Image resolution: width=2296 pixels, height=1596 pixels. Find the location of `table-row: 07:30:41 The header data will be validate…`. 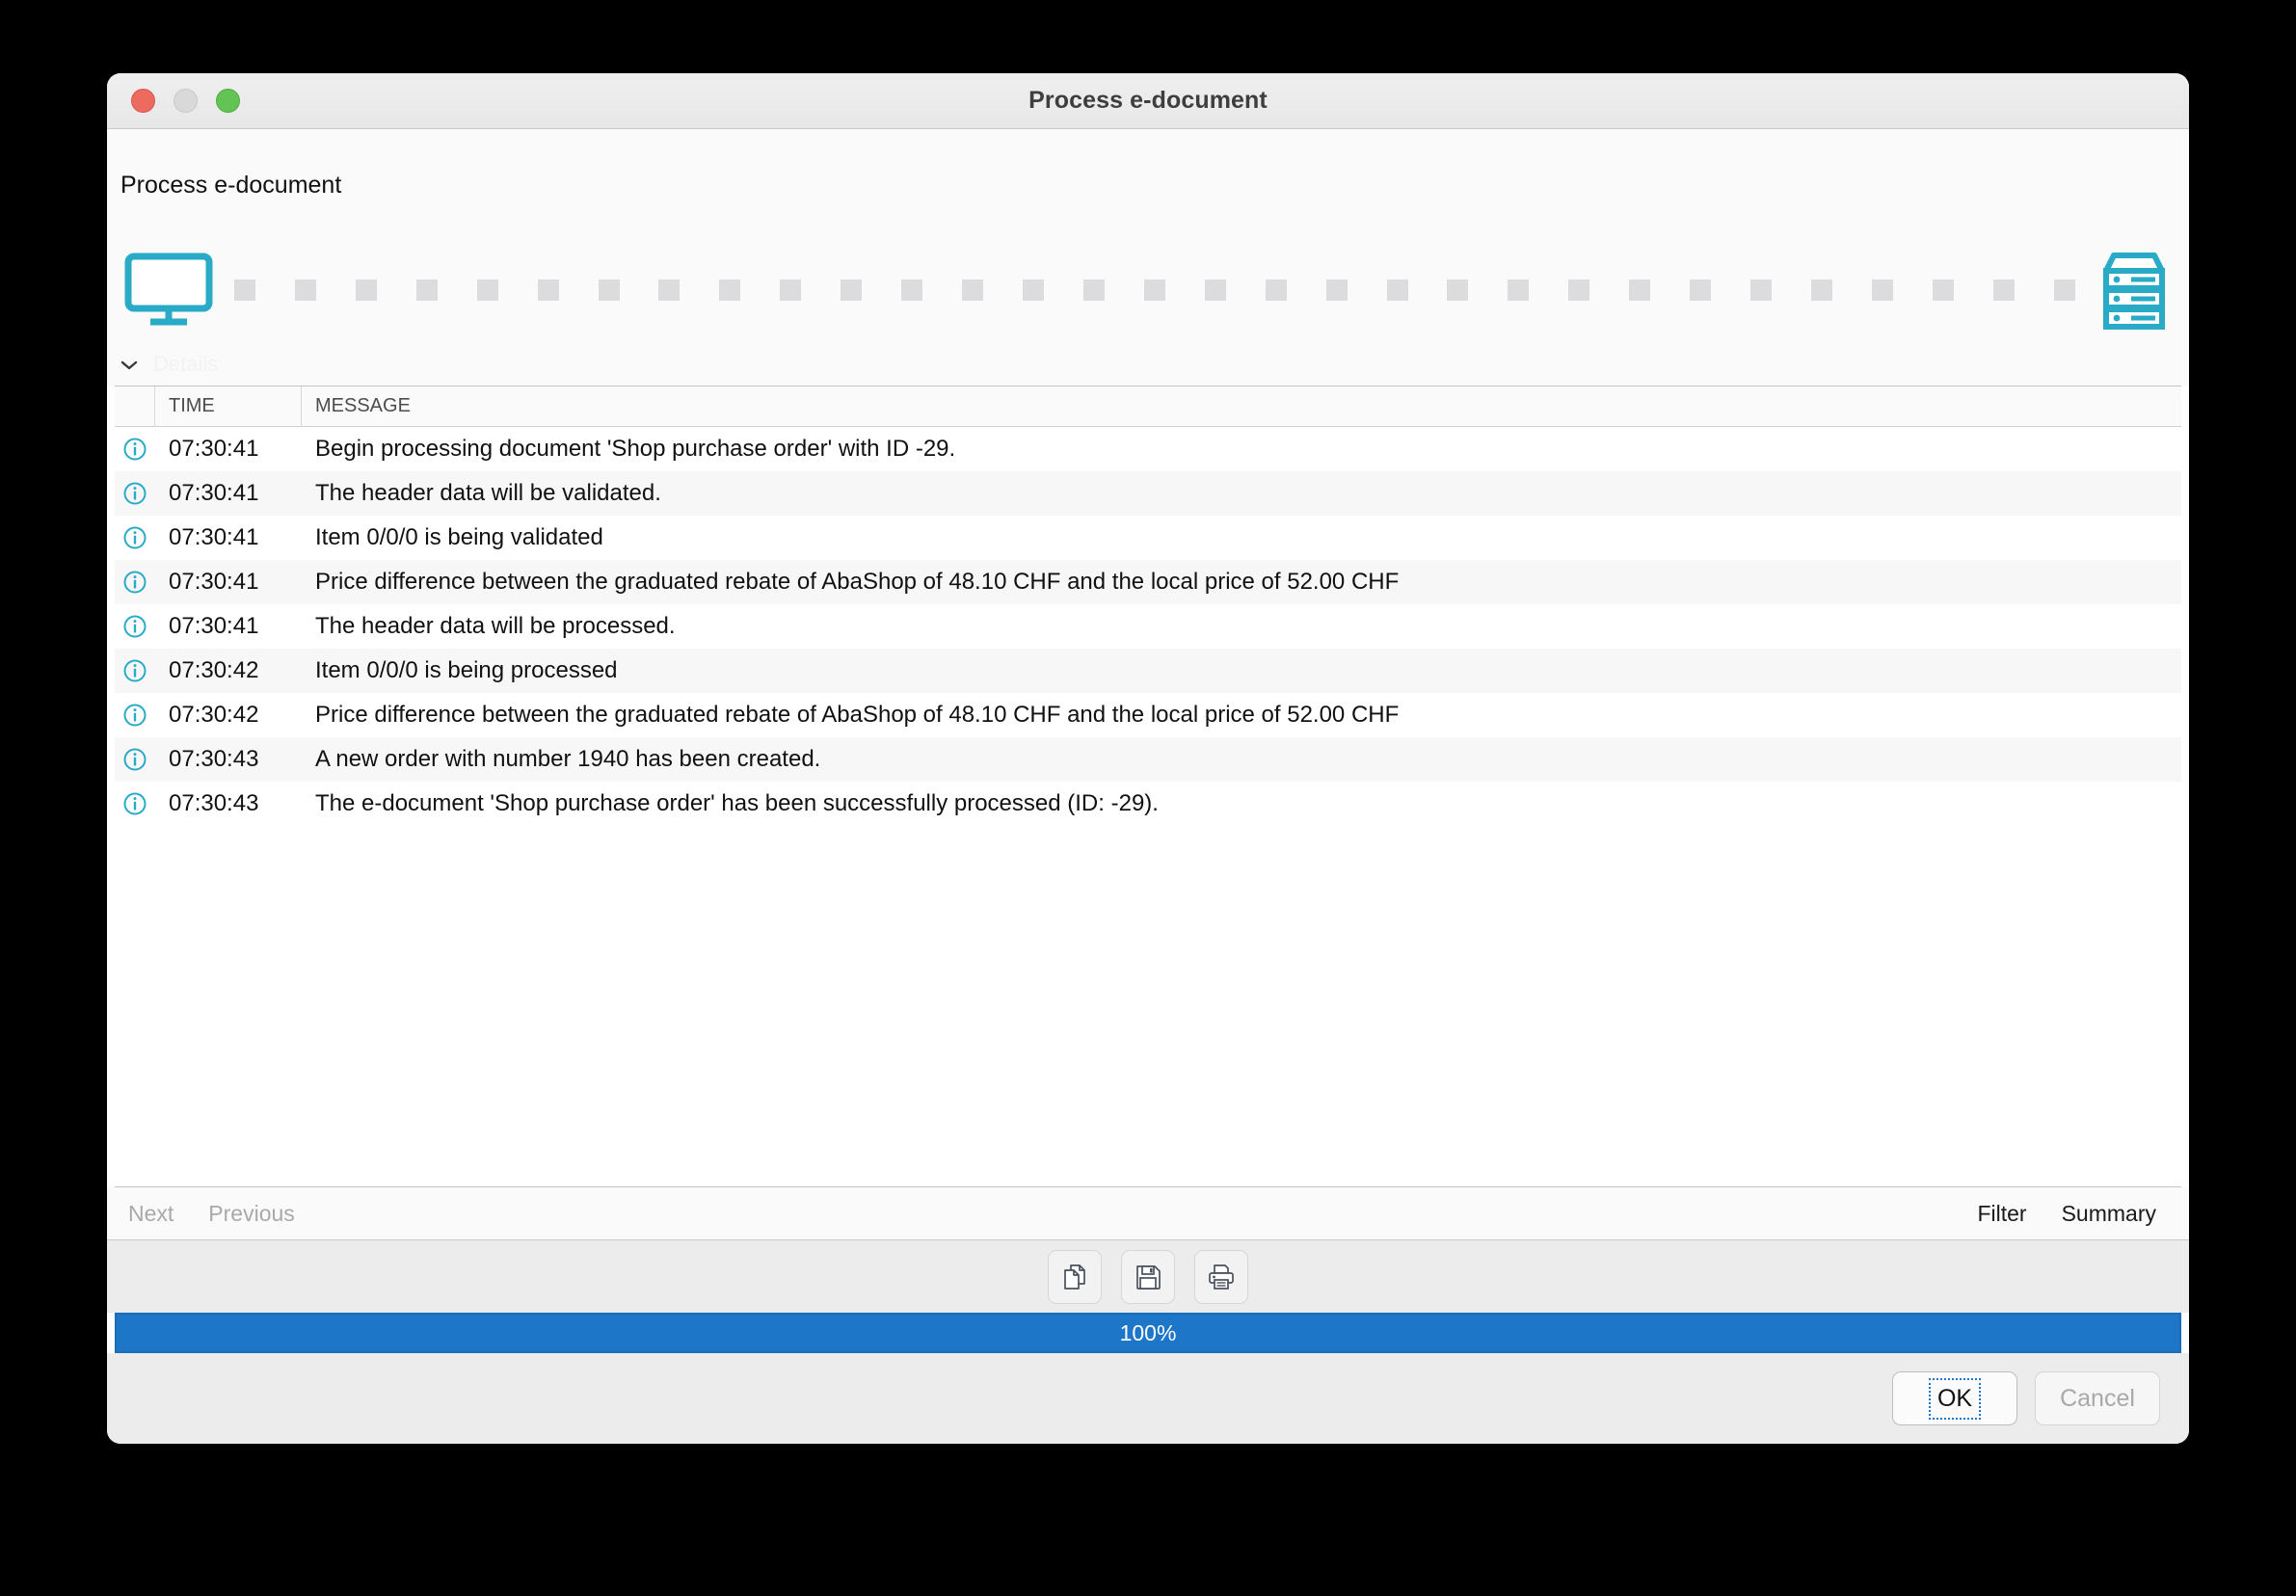

table-row: 07:30:41 The header data will be validate… is located at coordinates (1148, 493).